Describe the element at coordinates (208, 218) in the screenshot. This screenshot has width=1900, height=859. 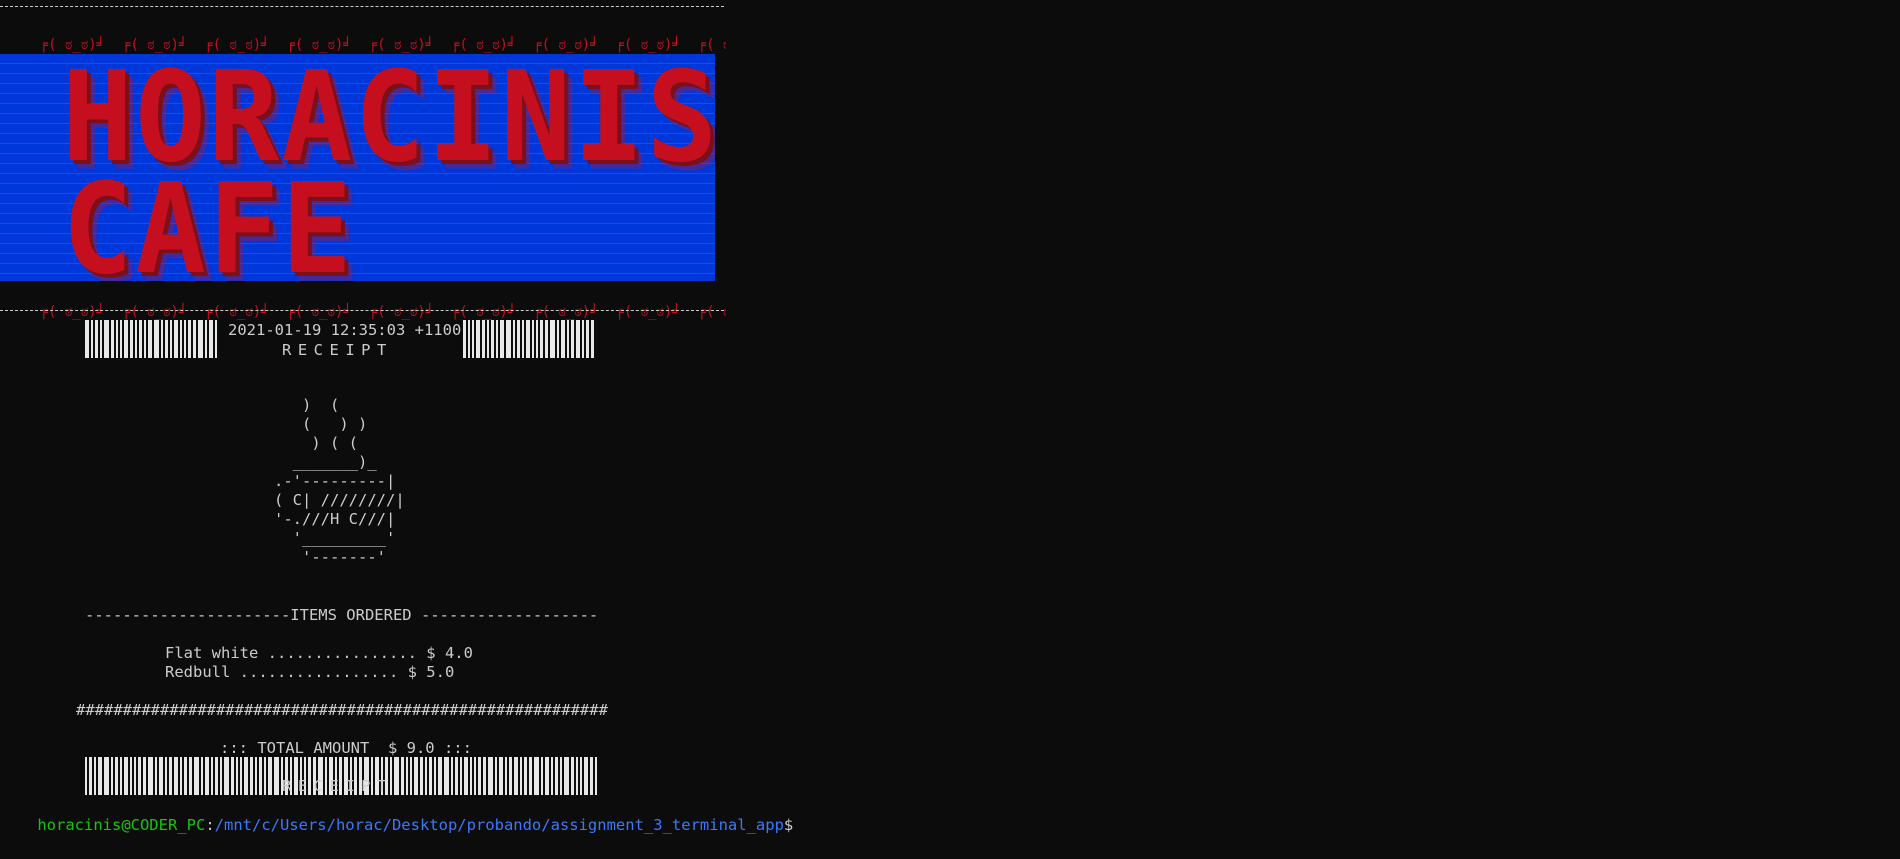
I see `banner-title-line2: CAFE` at that location.